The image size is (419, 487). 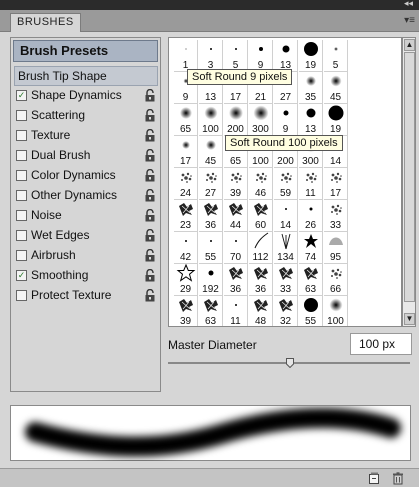 What do you see at coordinates (286, 248) in the screenshot?
I see `brush-preset: 134` at bounding box center [286, 248].